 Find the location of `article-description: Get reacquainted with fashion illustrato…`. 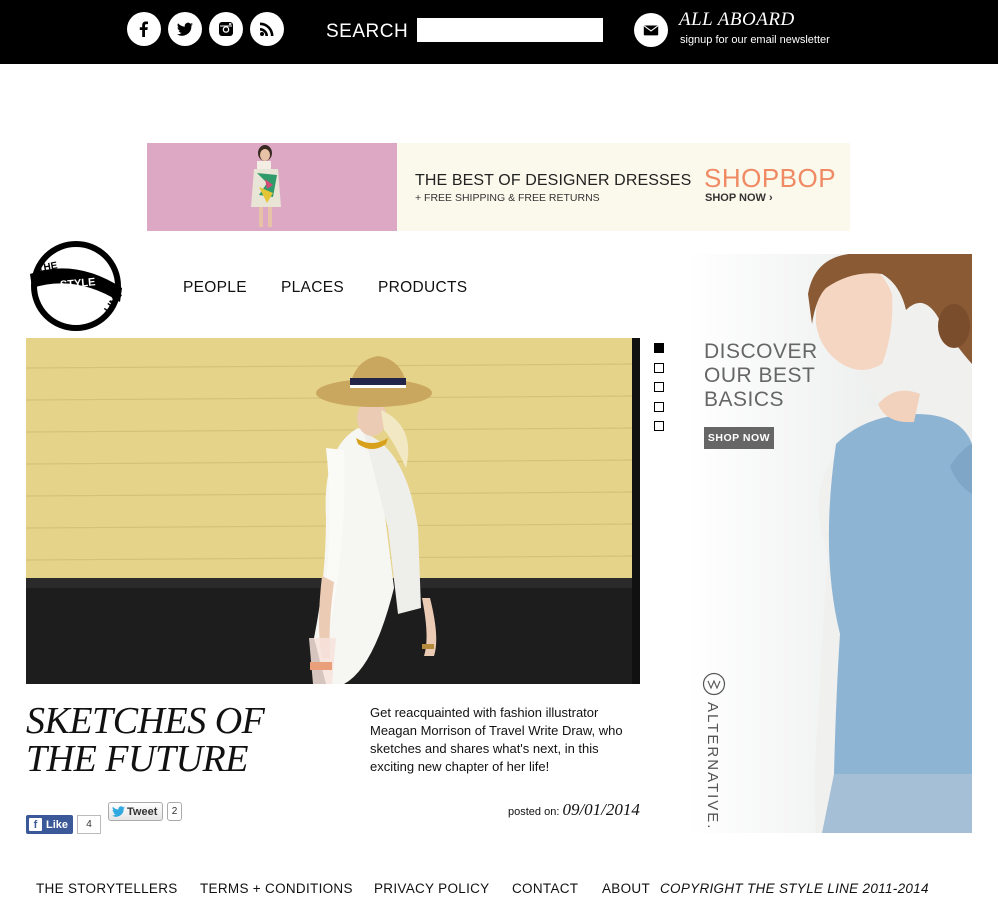

article-description: Get reacquainted with fashion illustrato… is located at coordinates (496, 739).